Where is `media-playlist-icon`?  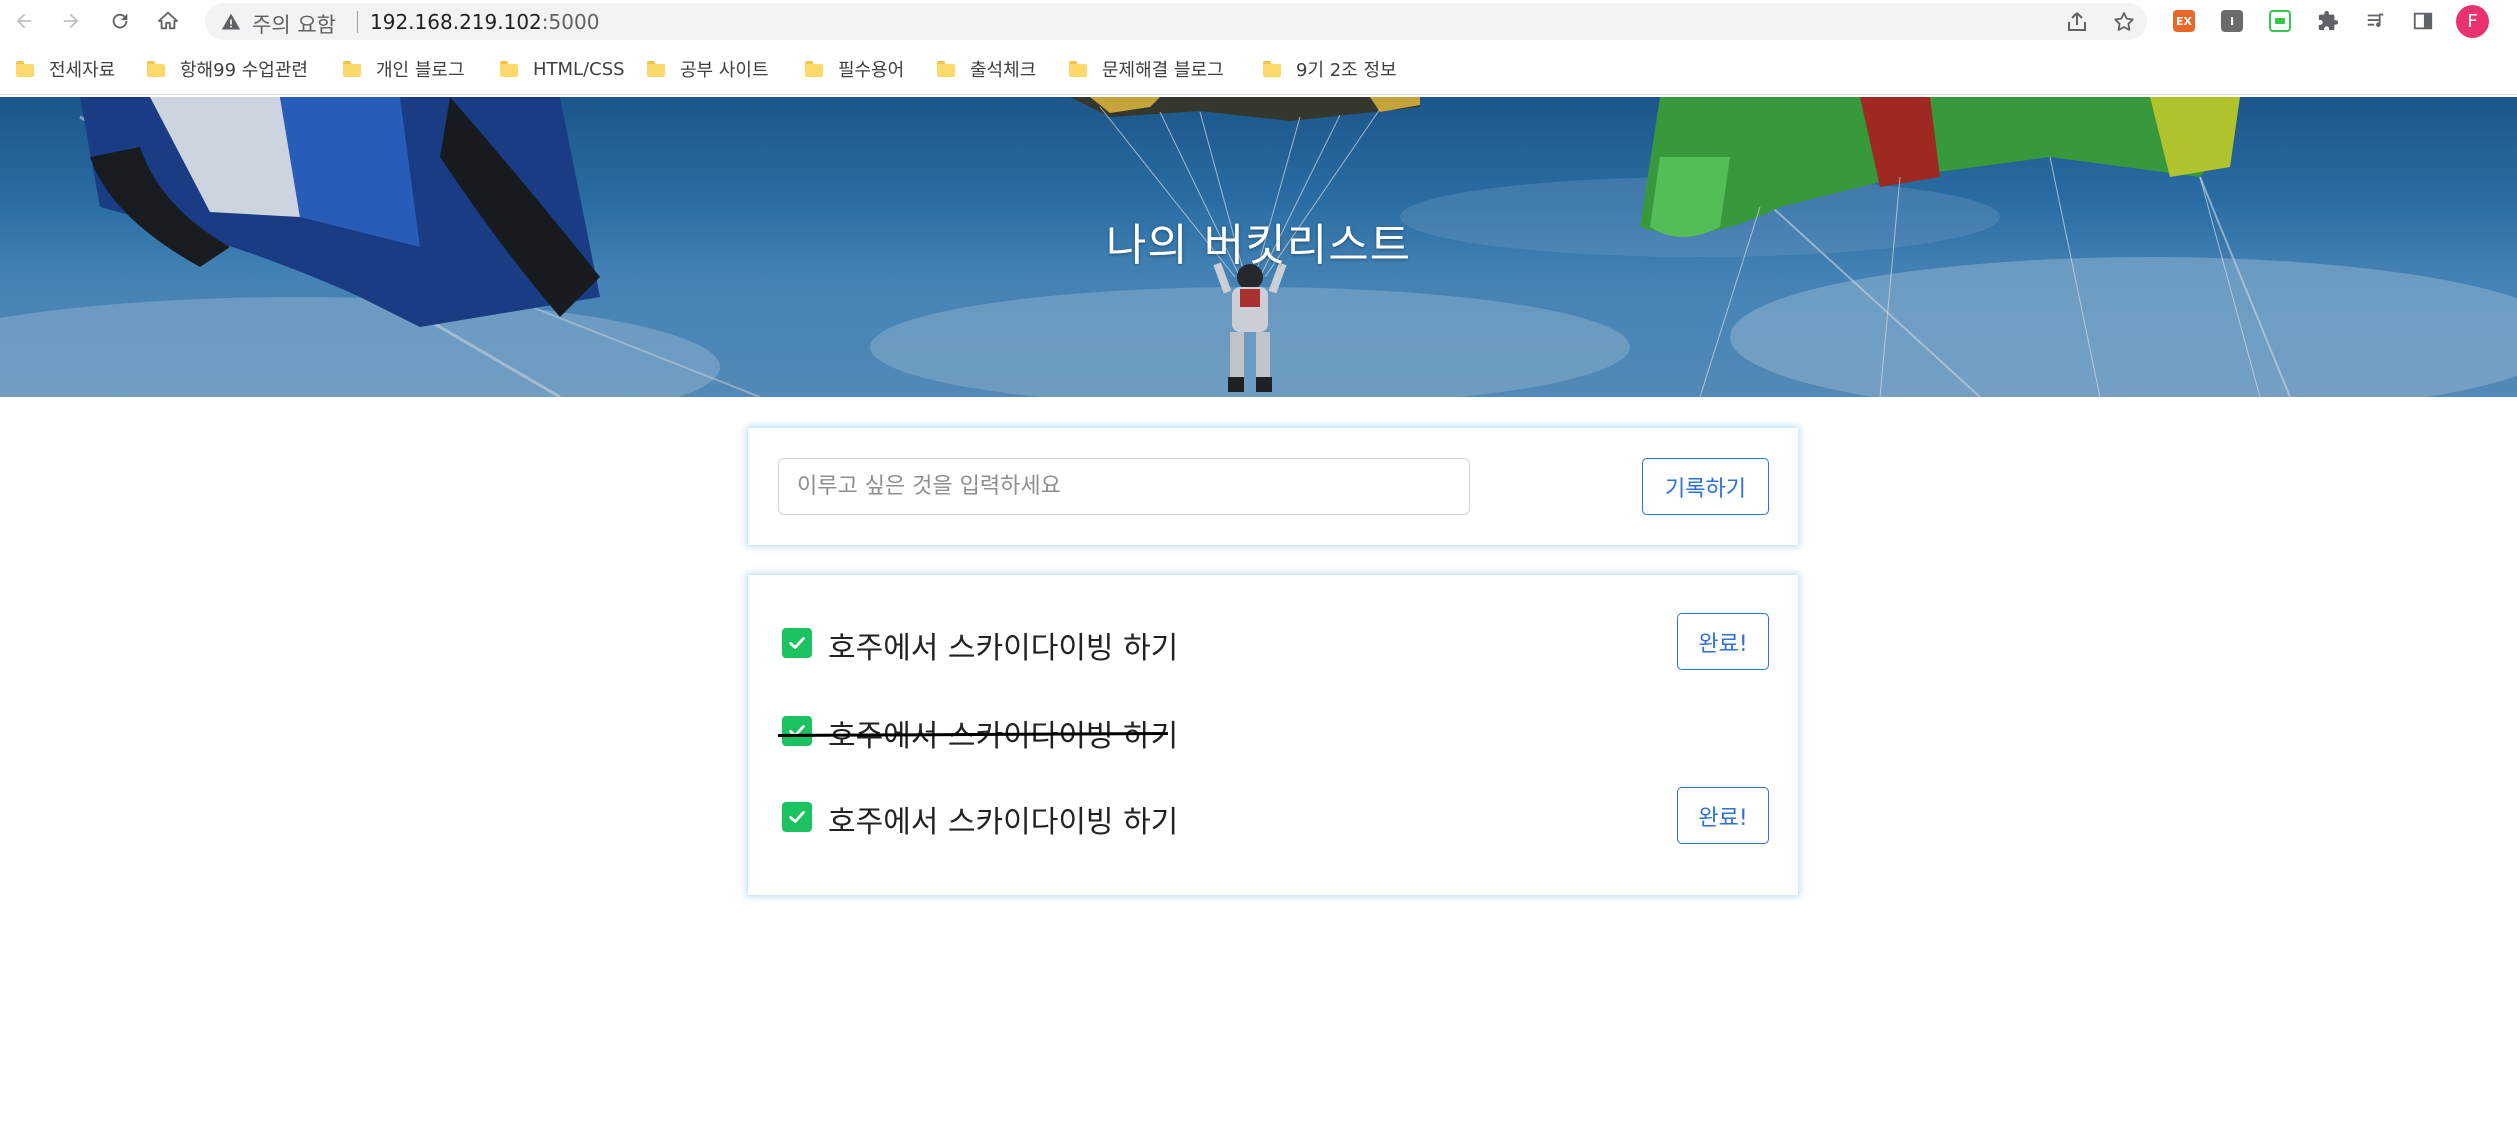 media-playlist-icon is located at coordinates (2376, 21).